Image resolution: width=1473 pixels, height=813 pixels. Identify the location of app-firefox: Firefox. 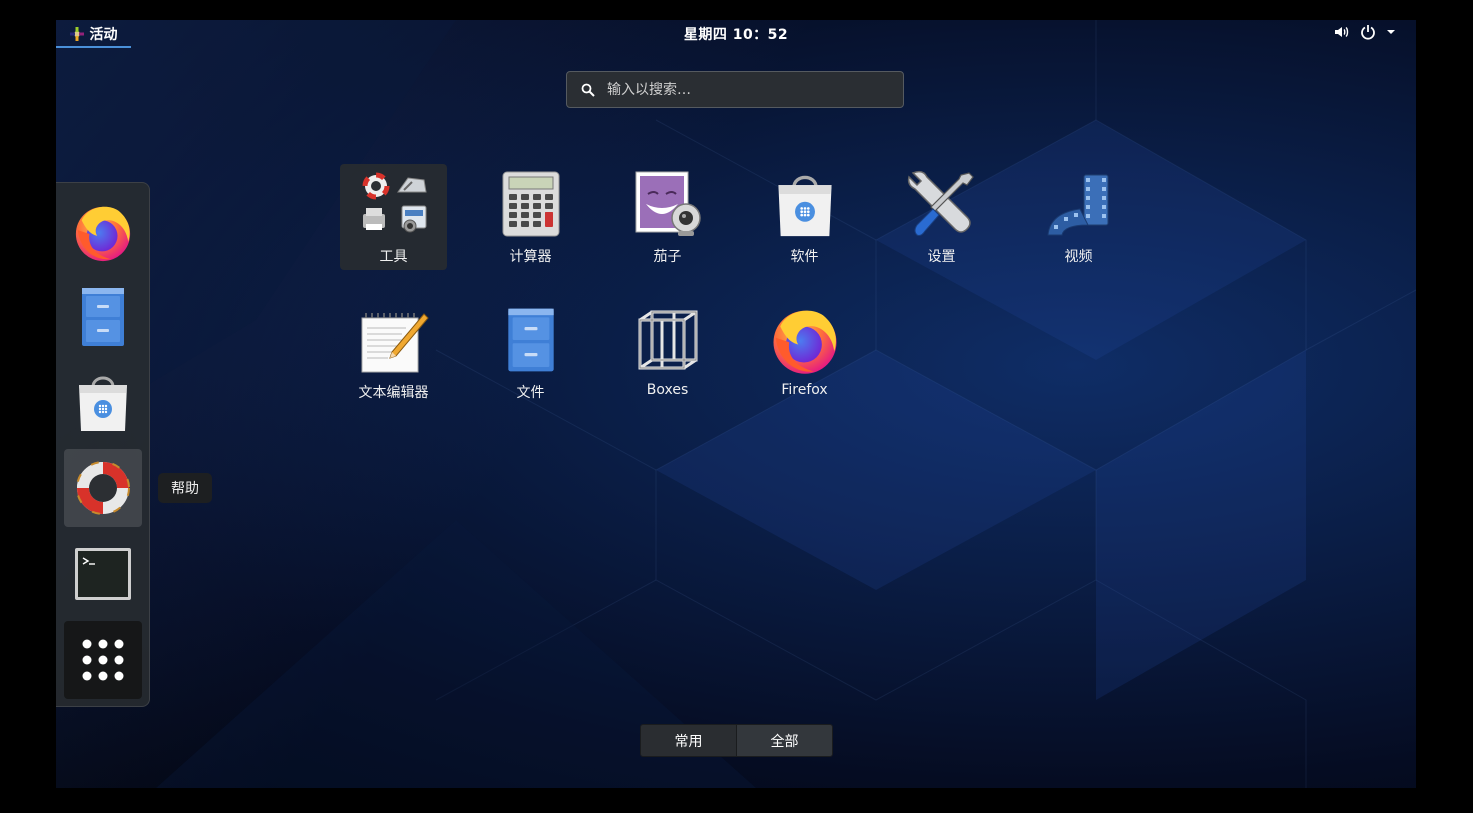
(804, 353).